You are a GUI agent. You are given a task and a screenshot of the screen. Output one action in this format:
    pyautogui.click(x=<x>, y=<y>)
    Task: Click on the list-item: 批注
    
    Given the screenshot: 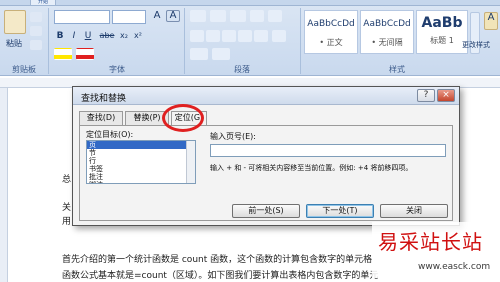 What is the action you would take?
    pyautogui.click(x=141, y=177)
    